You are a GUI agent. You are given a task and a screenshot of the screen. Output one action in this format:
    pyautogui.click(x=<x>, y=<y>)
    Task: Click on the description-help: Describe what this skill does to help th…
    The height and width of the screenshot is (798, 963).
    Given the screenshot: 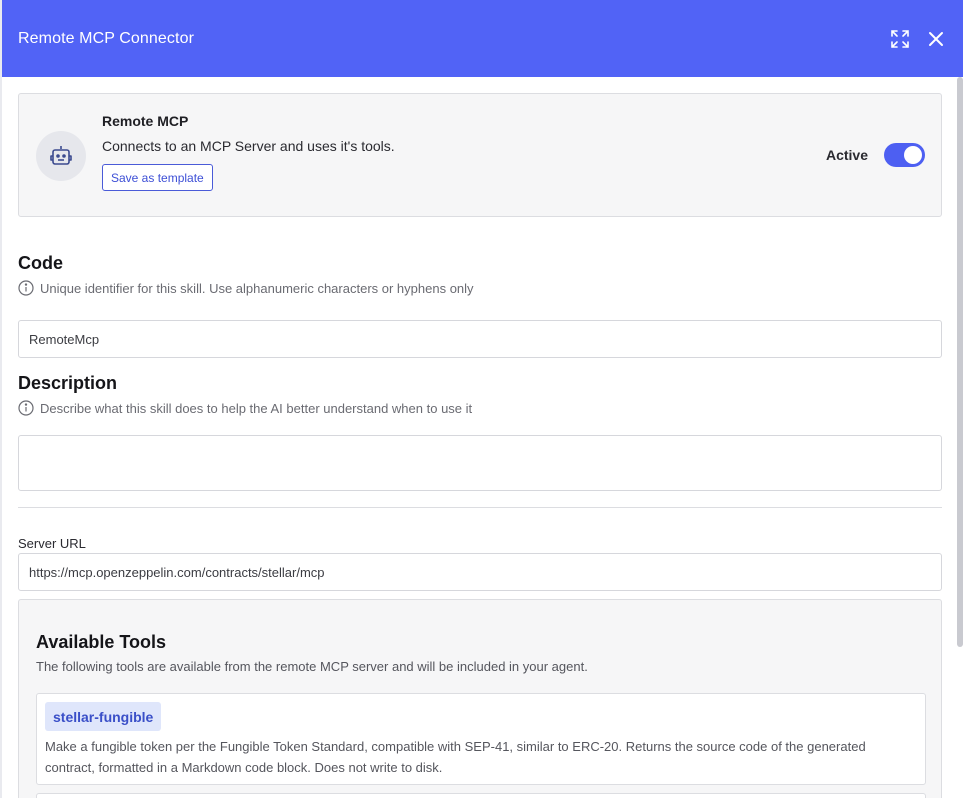 What is the action you would take?
    pyautogui.click(x=245, y=408)
    